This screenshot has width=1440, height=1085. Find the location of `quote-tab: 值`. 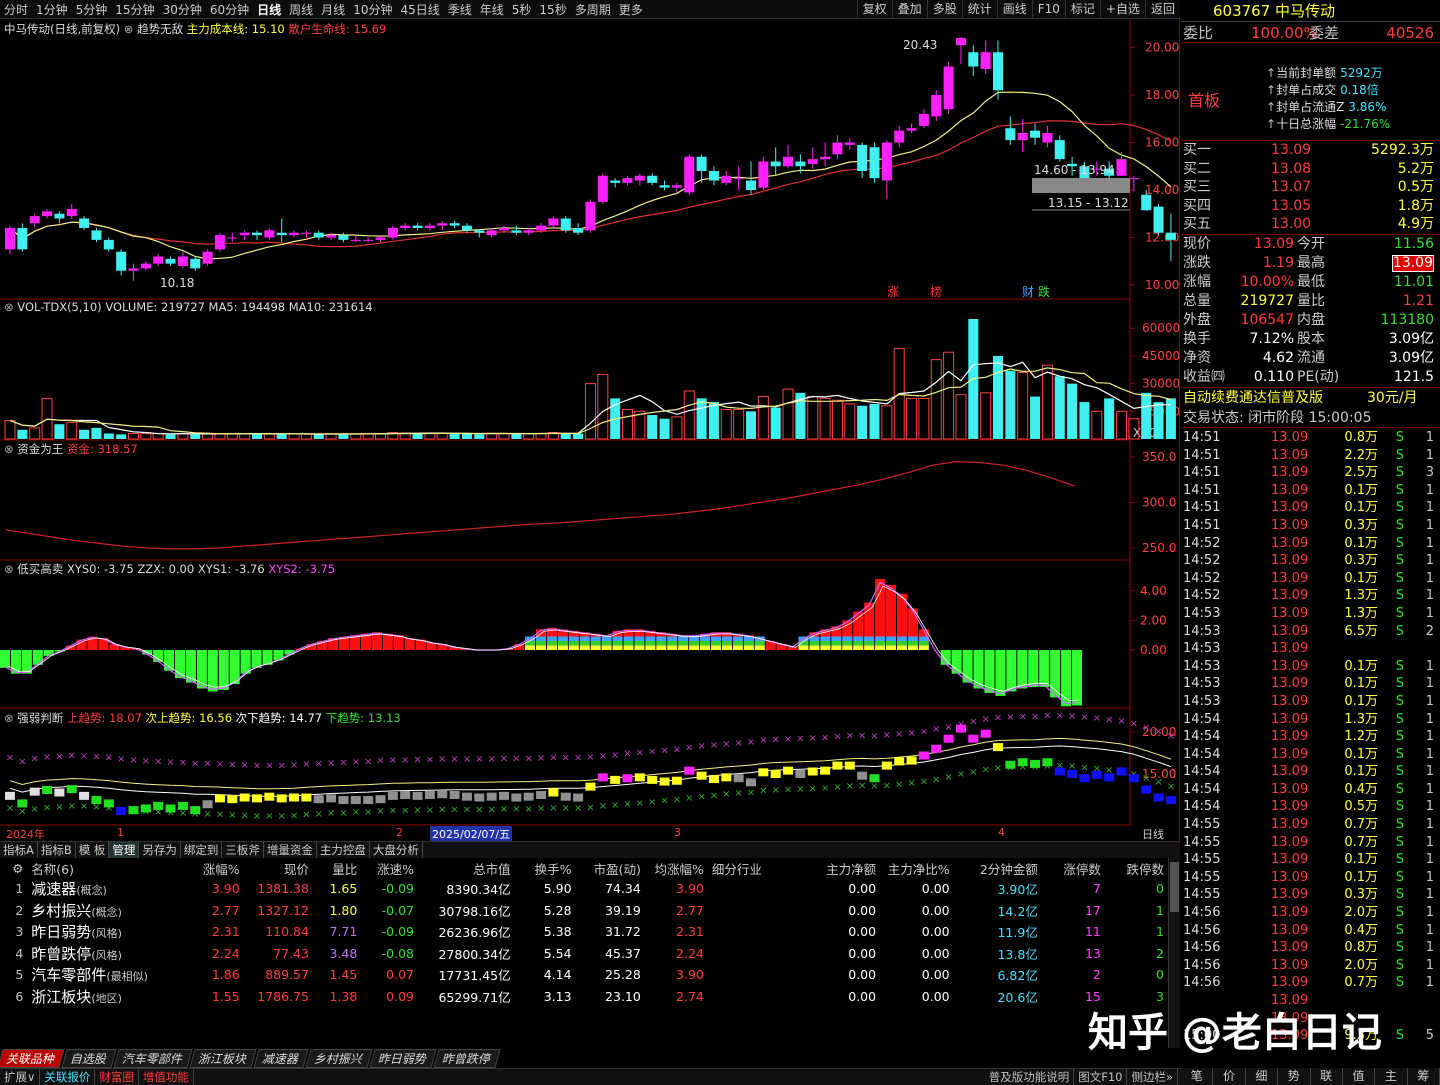

quote-tab: 值 is located at coordinates (1359, 1076).